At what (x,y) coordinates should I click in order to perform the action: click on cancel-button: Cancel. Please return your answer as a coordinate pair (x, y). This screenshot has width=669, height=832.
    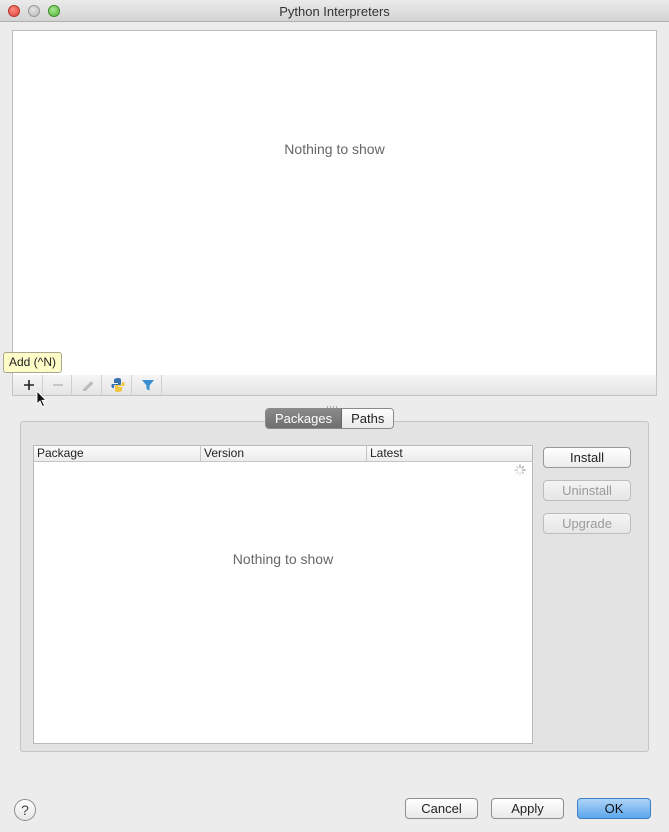
    Looking at the image, I should click on (441, 808).